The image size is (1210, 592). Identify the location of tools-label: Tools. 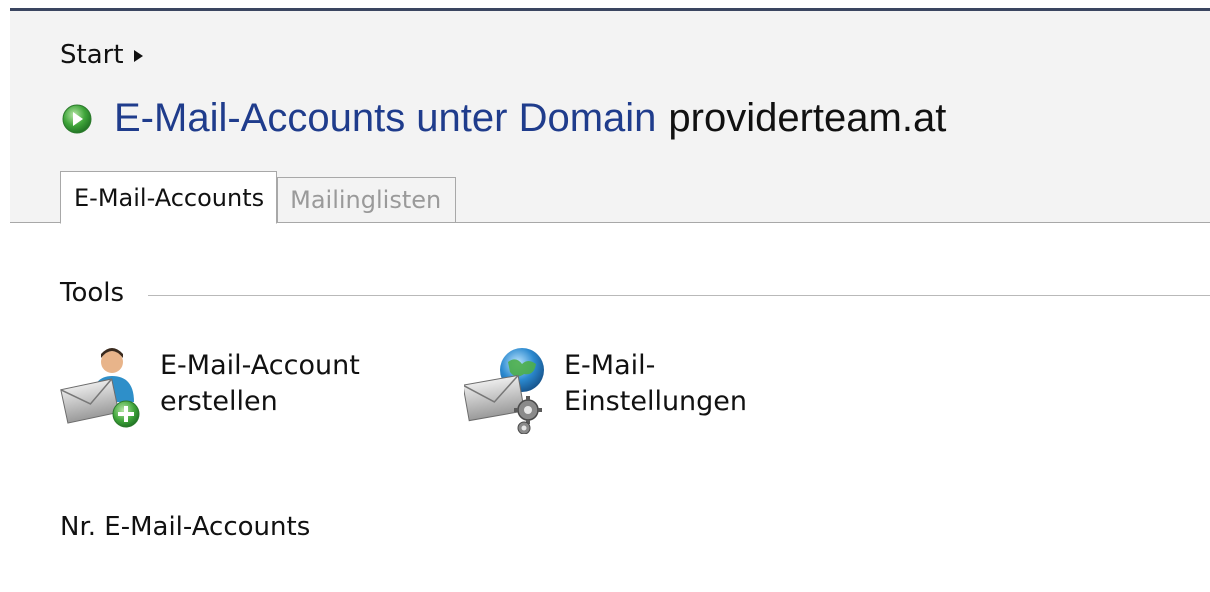
(92, 293).